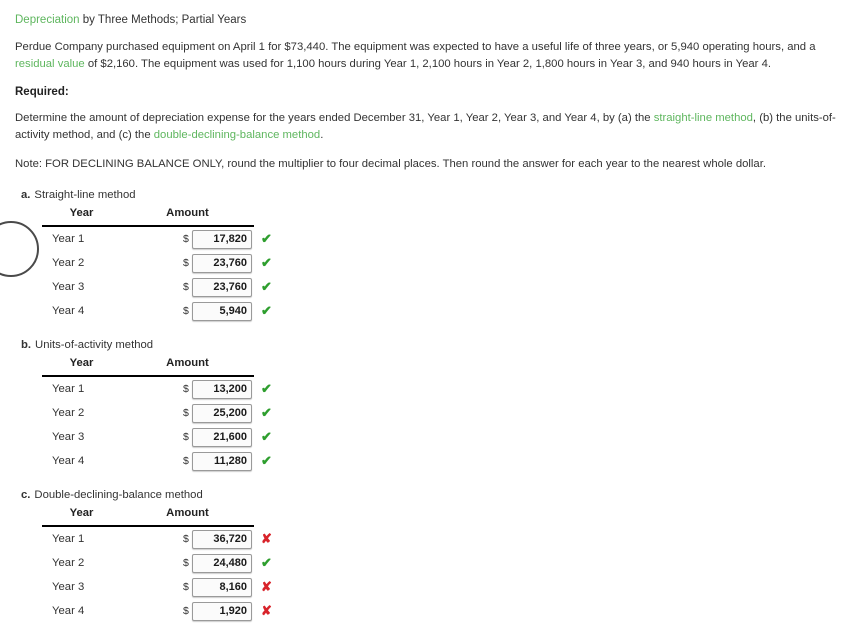  Describe the element at coordinates (118, 494) in the screenshot. I see `section-title-c: Double-declining-balance method` at that location.